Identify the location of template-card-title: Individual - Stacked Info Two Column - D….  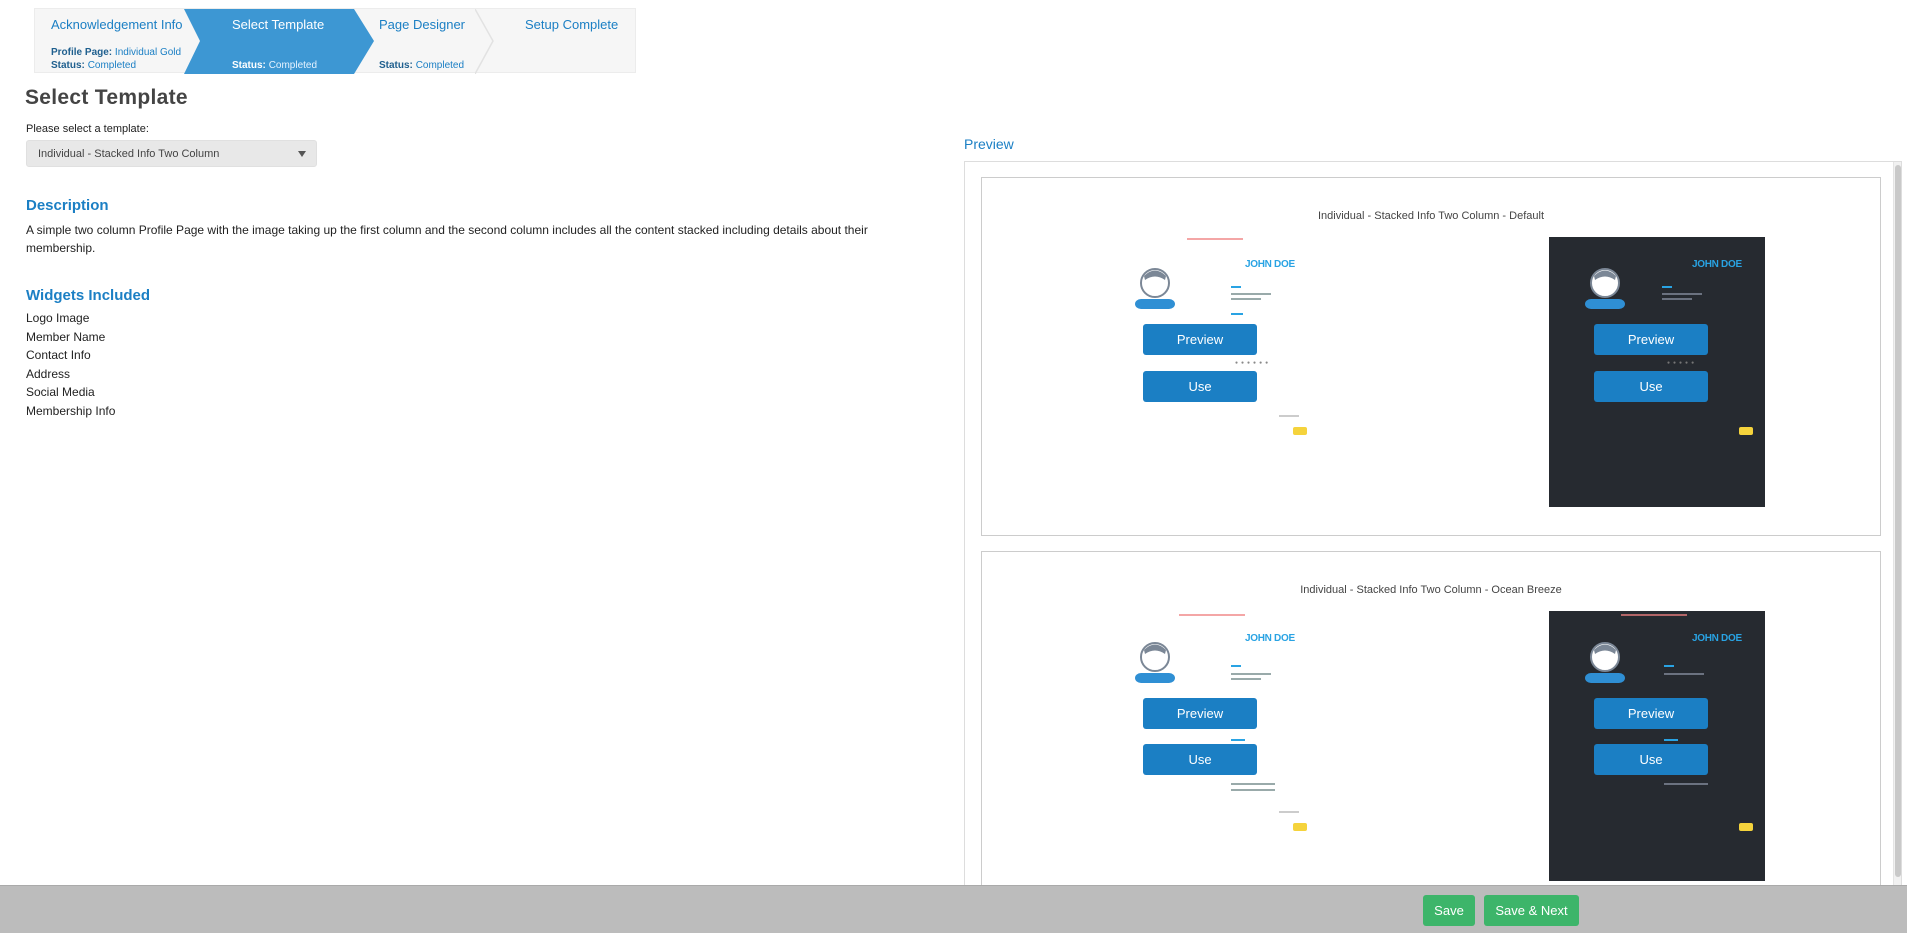
(1431, 216).